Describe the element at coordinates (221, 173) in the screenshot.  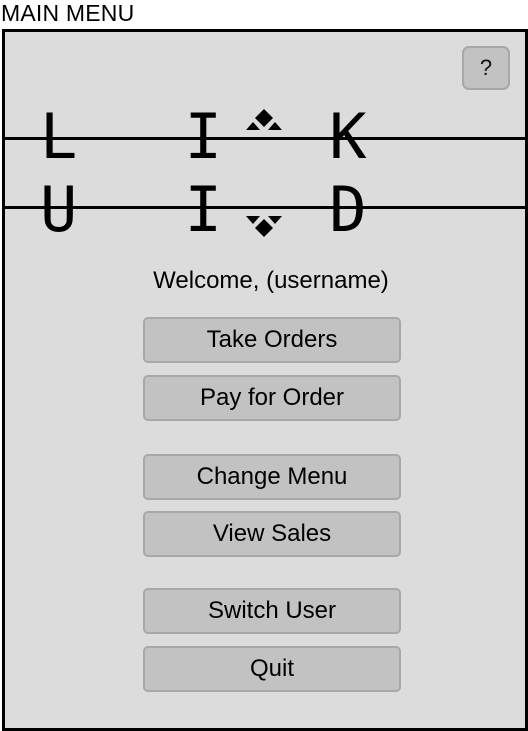
I see `brand-logo: L I K U I D` at that location.